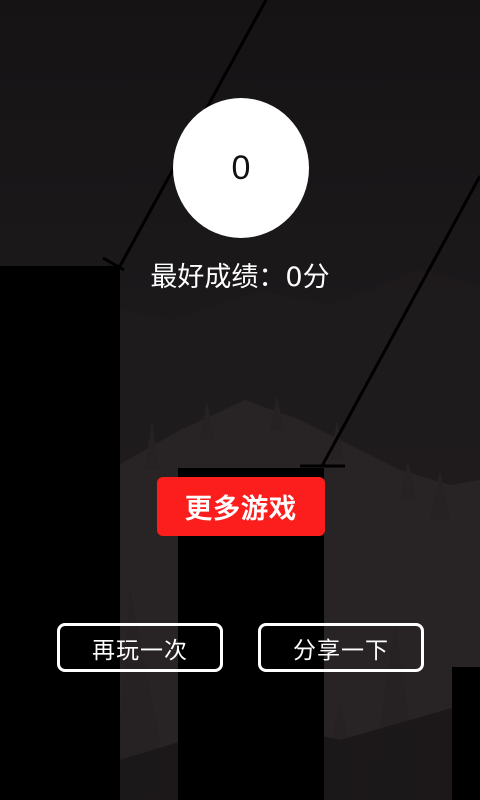 The height and width of the screenshot is (800, 480). Describe the element at coordinates (241, 509) in the screenshot. I see `more-games-label: 更多游戏` at that location.